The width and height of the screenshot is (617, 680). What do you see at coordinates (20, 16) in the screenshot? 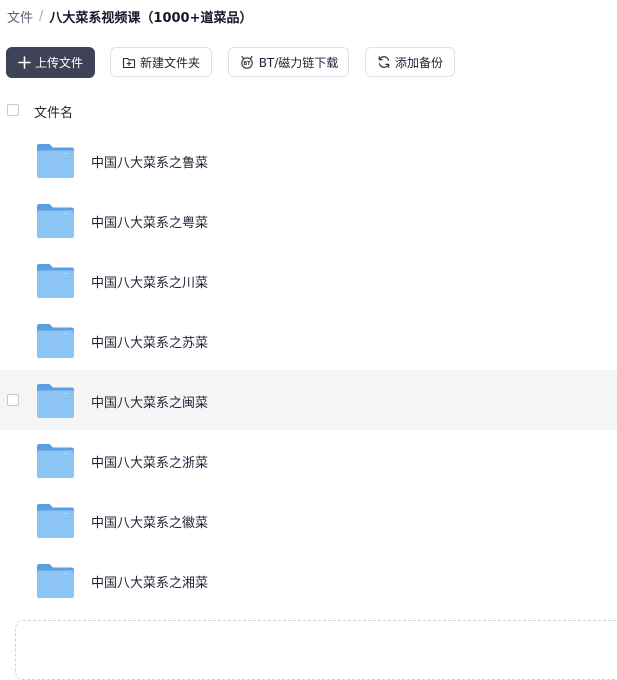
I see `breadcrumb-root-link: 文件` at bounding box center [20, 16].